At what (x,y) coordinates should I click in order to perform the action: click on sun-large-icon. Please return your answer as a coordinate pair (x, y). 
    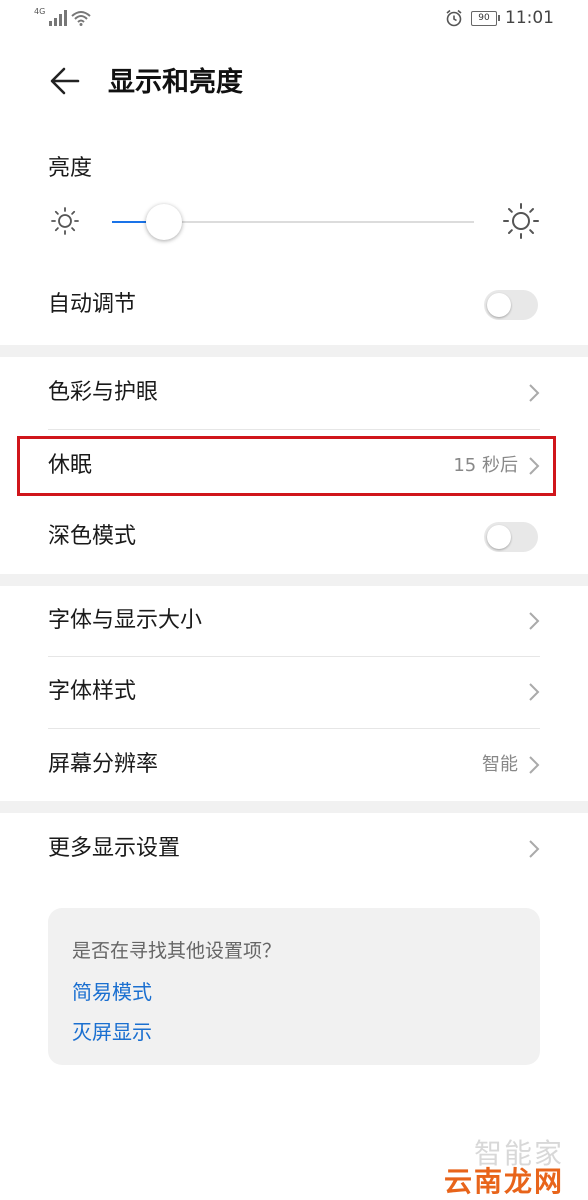
    Looking at the image, I should click on (521, 221).